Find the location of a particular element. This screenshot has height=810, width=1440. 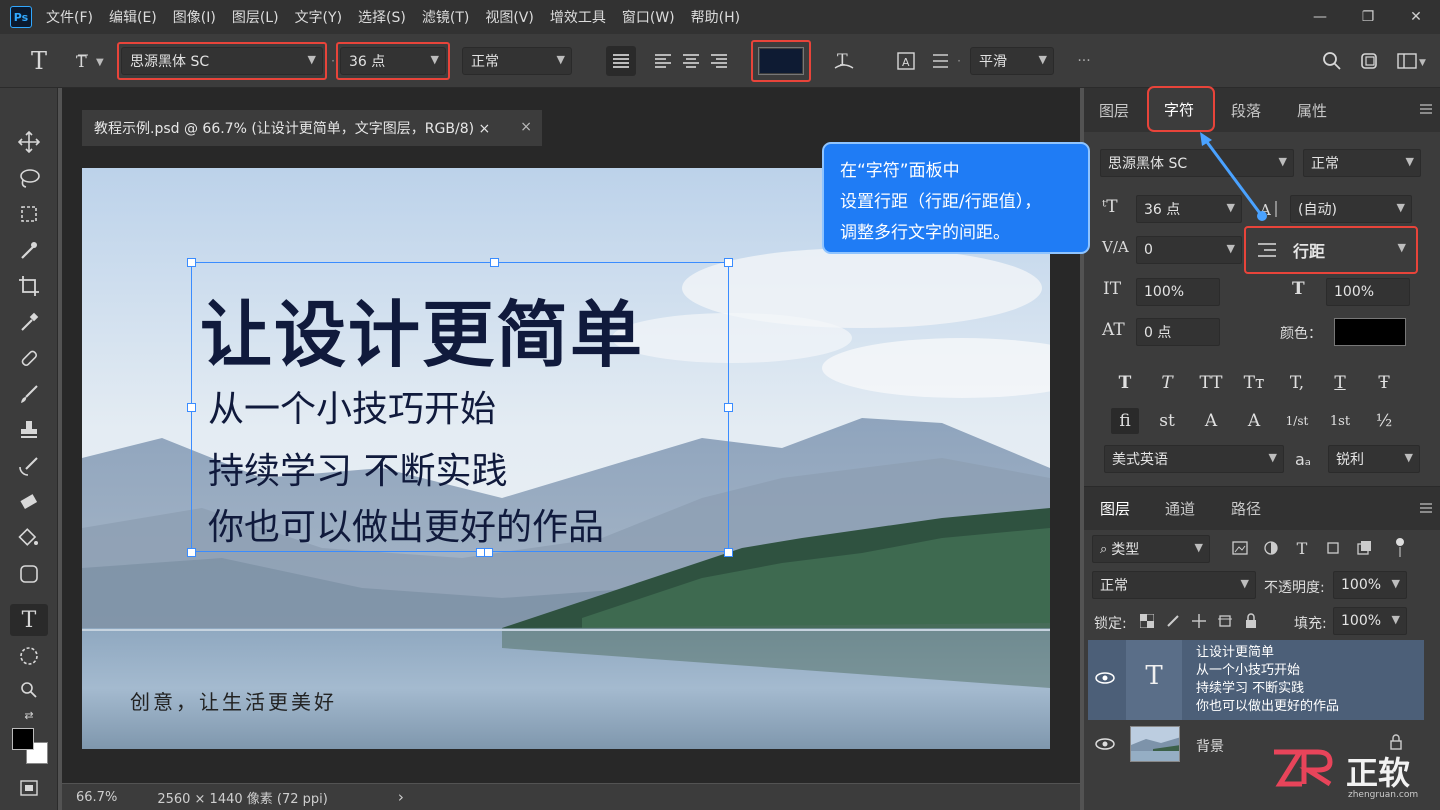

object-select-tool-icon is located at coordinates (29, 214).